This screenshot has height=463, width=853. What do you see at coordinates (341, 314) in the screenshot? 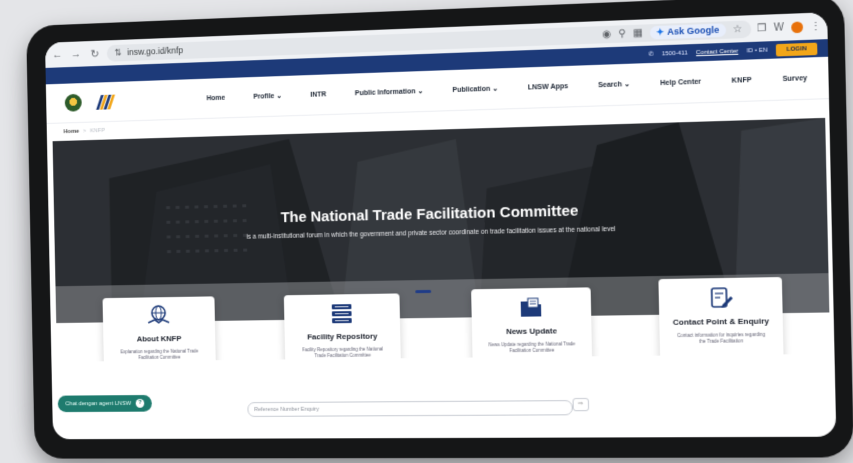
I see `stacked-books-icon` at bounding box center [341, 314].